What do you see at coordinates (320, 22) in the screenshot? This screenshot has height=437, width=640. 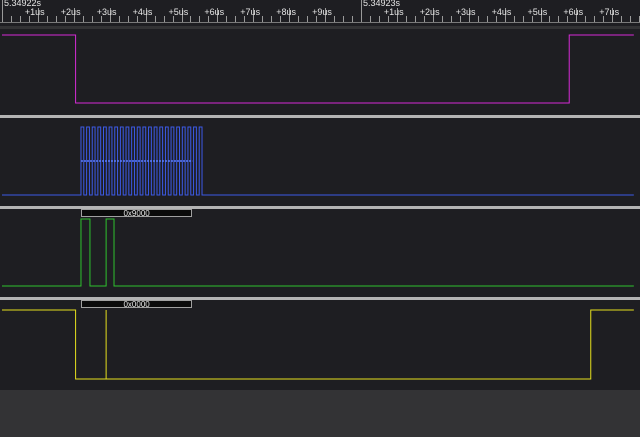 I see `ruler-baseline` at bounding box center [320, 22].